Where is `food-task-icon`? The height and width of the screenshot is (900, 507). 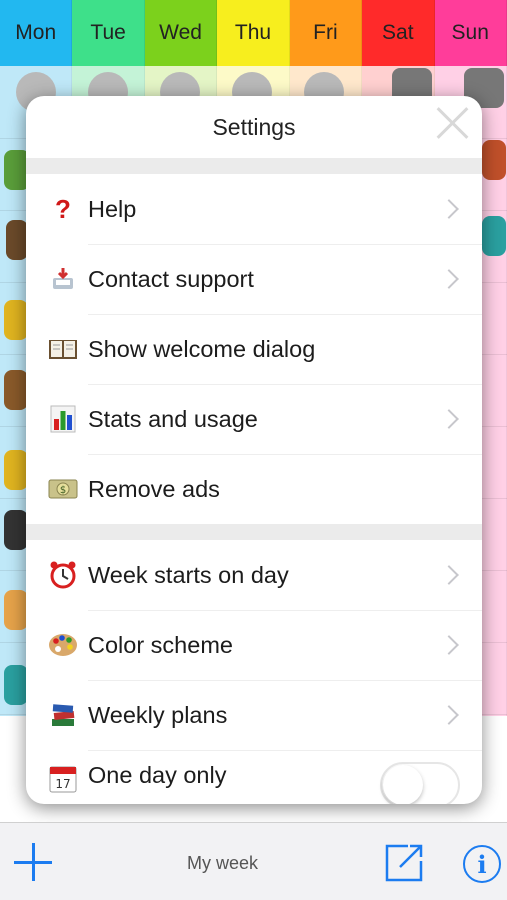 food-task-icon is located at coordinates (494, 160).